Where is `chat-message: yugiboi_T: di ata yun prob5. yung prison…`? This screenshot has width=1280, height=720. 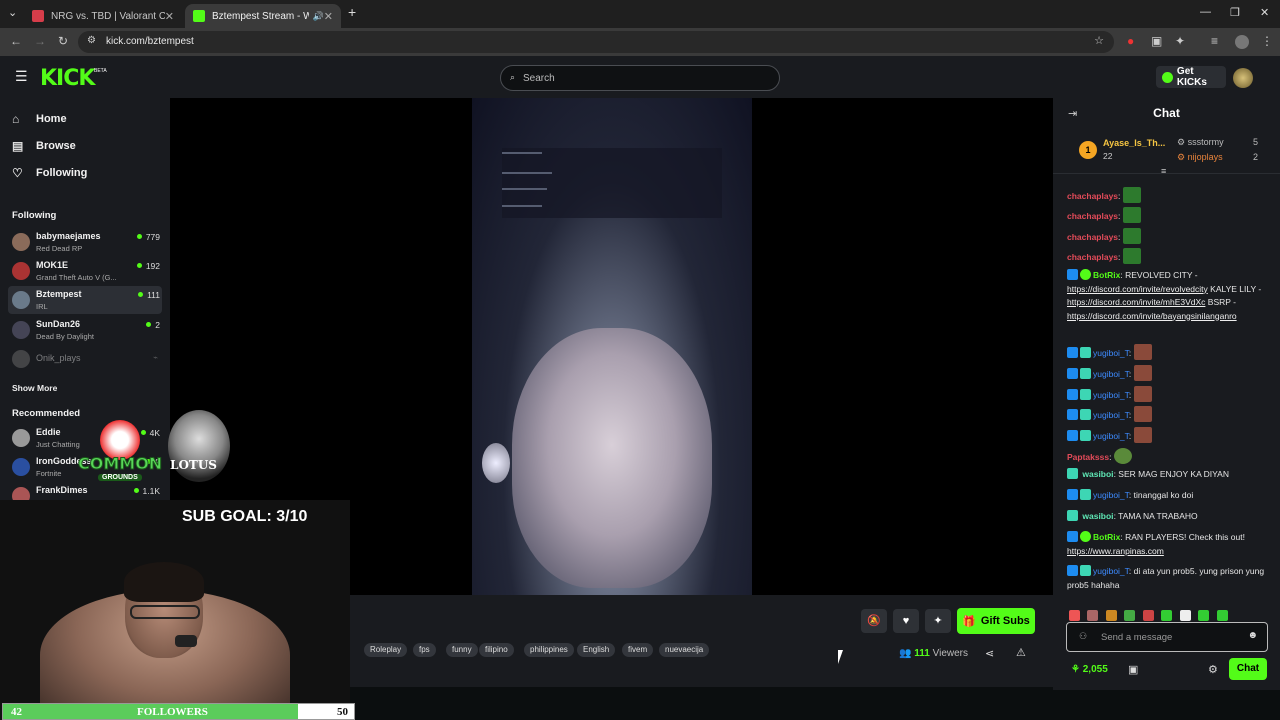
chat-message: yugiboi_T: di ata yun prob5. yung prison… is located at coordinates (1166, 577).